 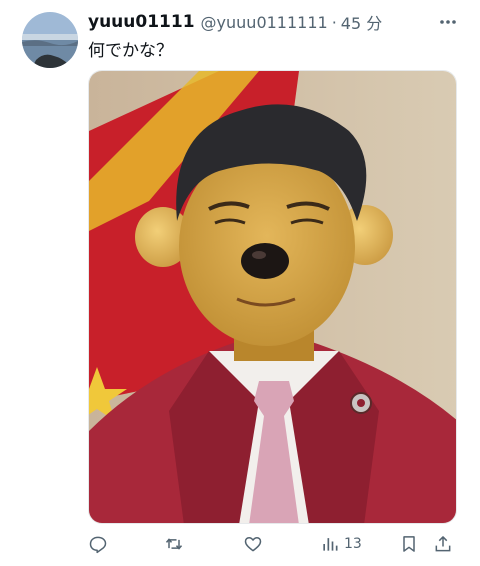 What do you see at coordinates (273, 544) in the screenshot?
I see `action-bar: 13` at bounding box center [273, 544].